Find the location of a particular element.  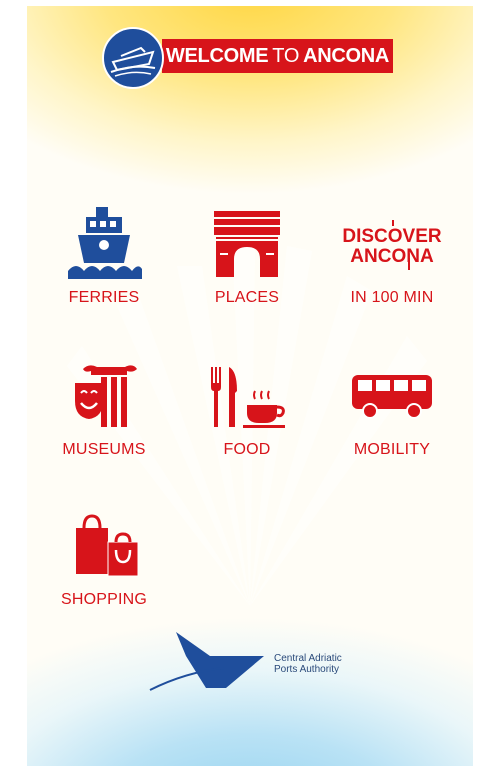

tile-in-100-min: DISCOVER ANCONA IN 100 MIN is located at coordinates (392, 264).